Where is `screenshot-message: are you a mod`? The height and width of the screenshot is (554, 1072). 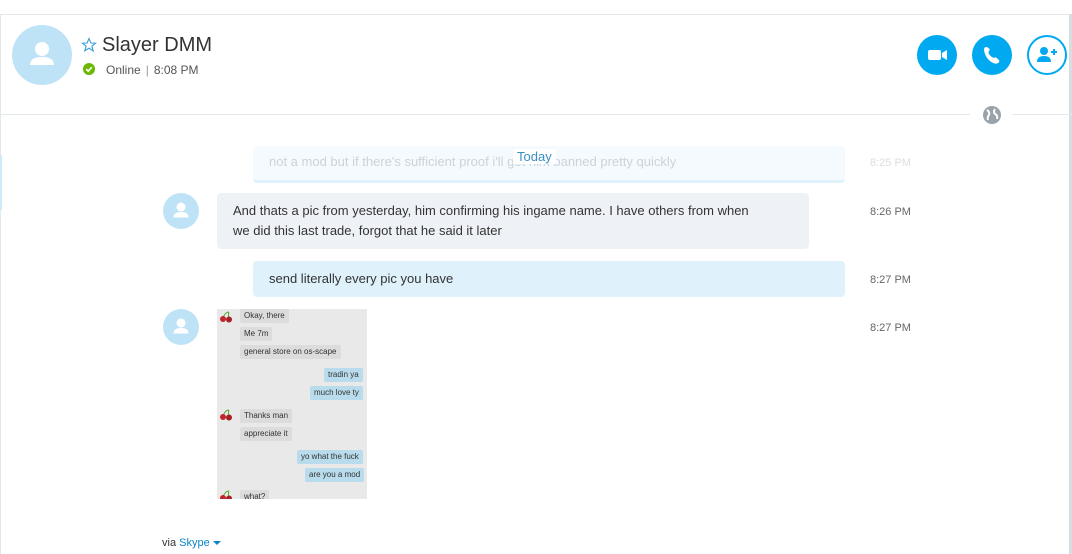 screenshot-message: are you a mod is located at coordinates (335, 475).